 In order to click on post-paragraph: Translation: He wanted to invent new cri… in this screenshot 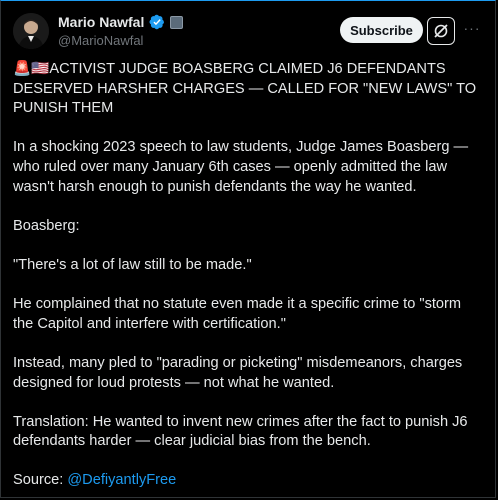, I will do `click(242, 431)`.